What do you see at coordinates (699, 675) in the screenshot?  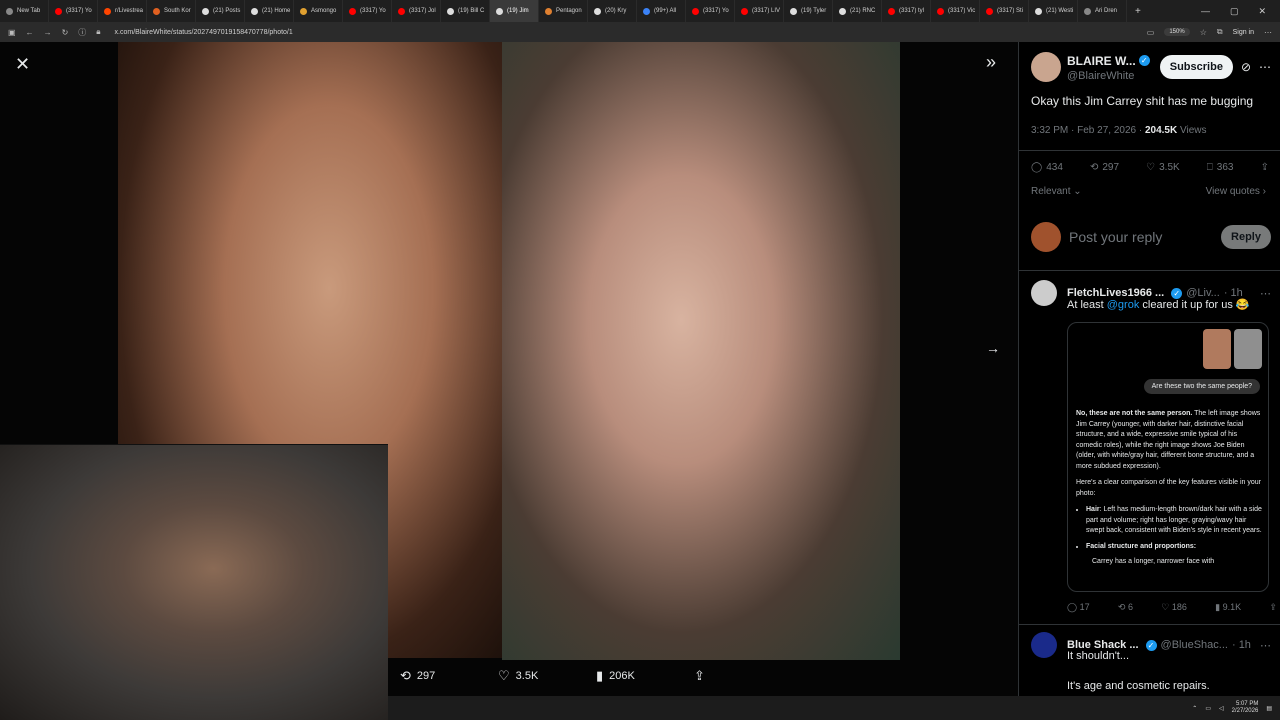 I see `share-icon: ⇪` at bounding box center [699, 675].